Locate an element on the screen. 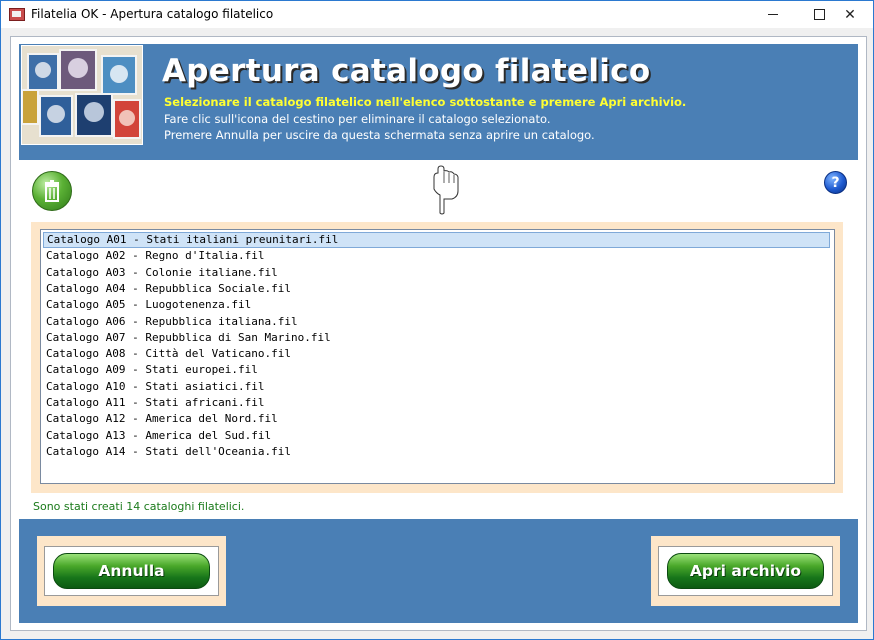 This screenshot has height=640, width=874. cancel-button-border: Annulla is located at coordinates (131, 571).